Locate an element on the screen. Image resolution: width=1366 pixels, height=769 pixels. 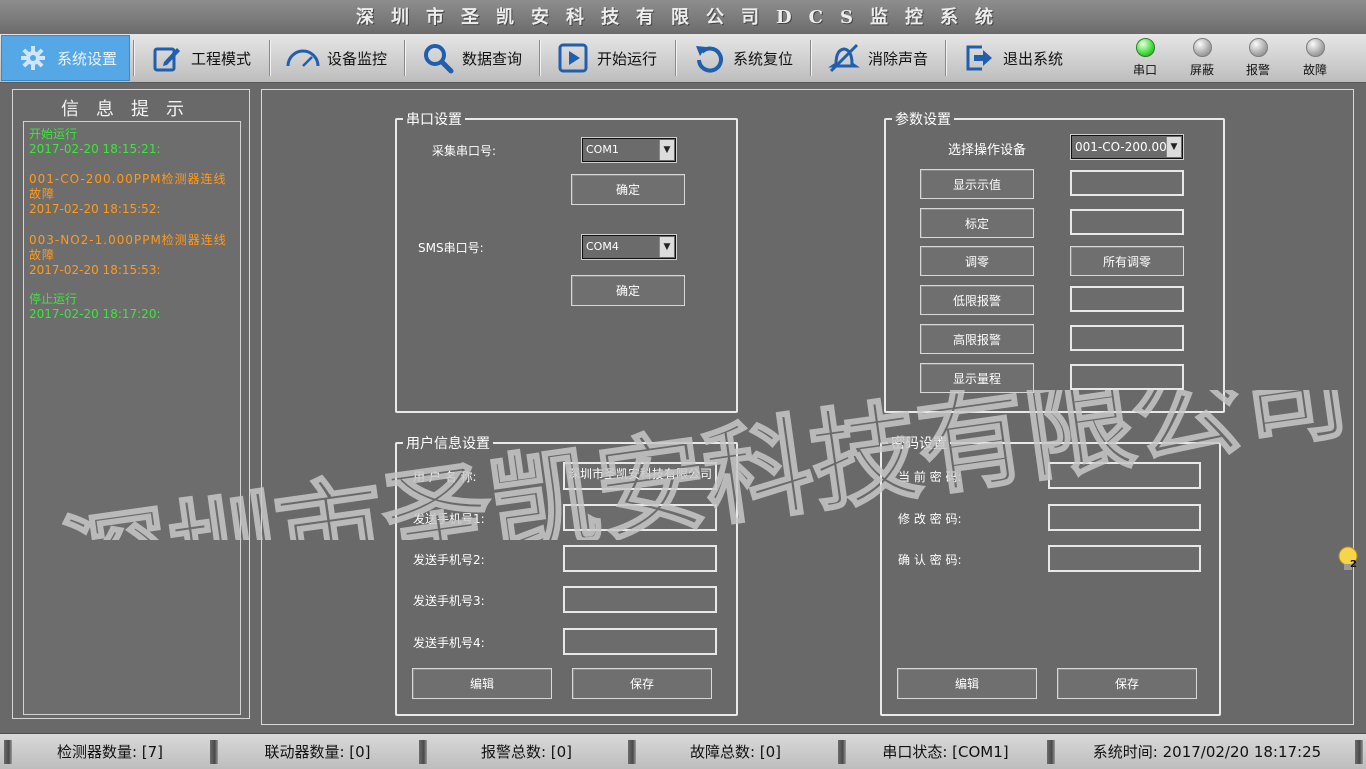
message-time: 2017-02-20 18:15:21: is located at coordinates (95, 149).